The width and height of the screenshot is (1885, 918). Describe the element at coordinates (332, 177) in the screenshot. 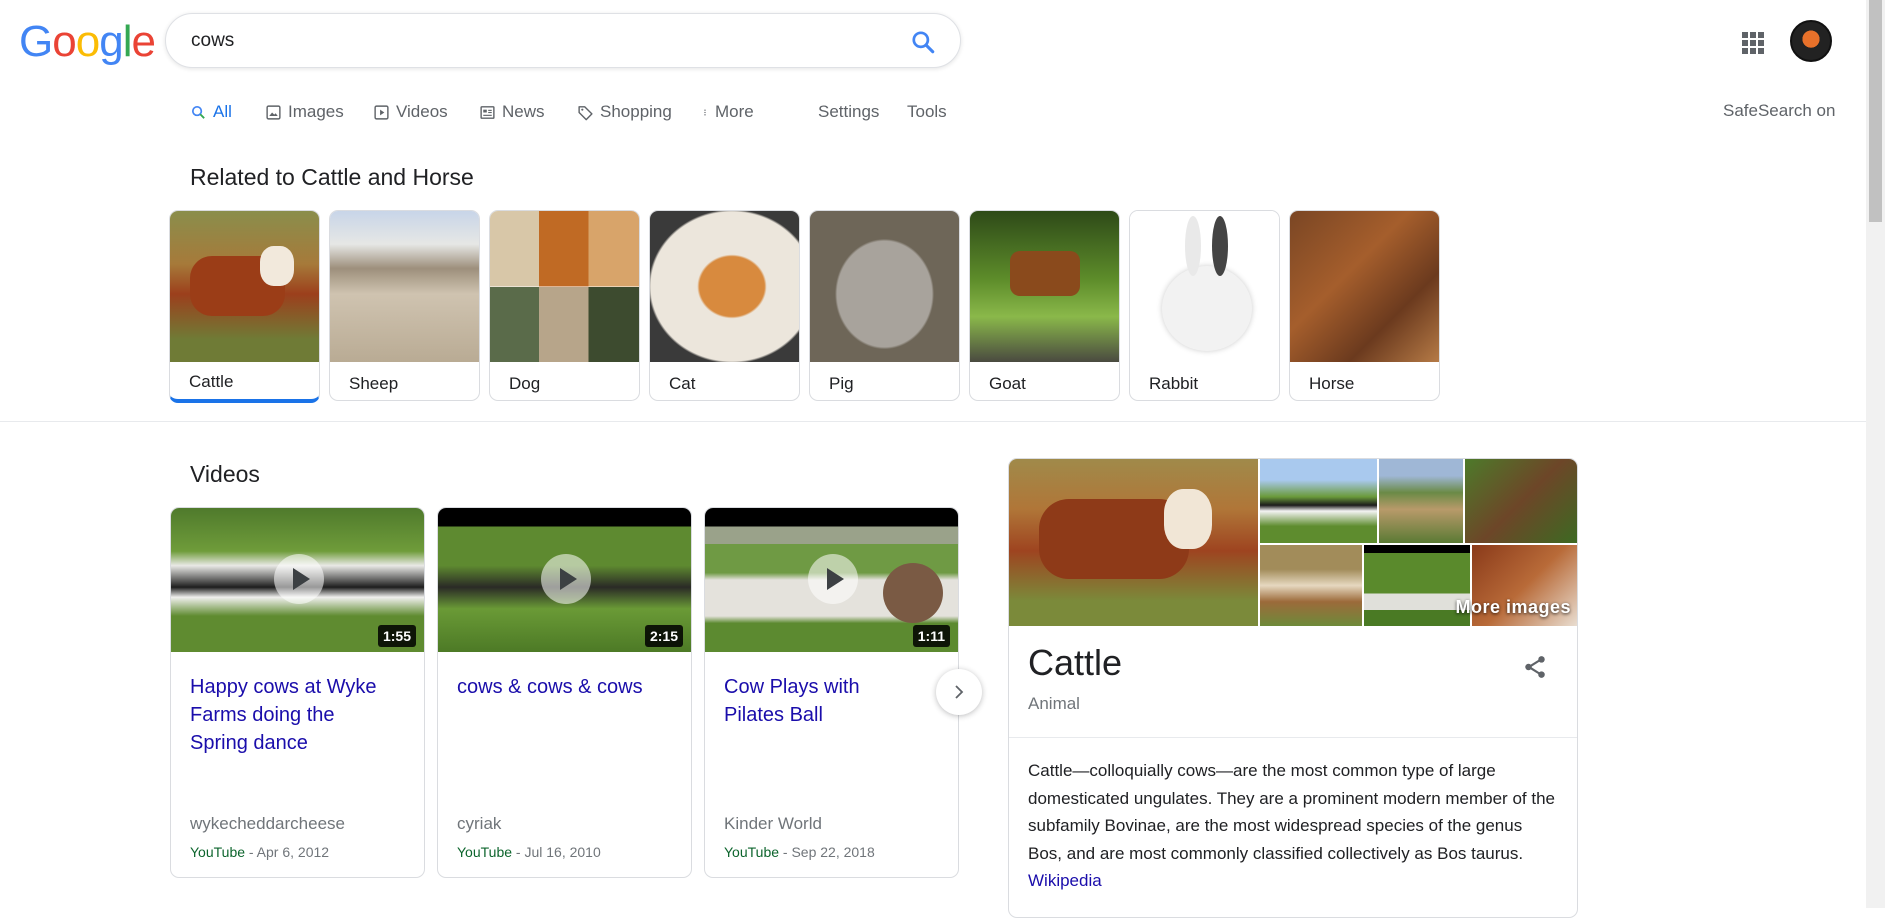

I see `related-title: Related to Cattle and Horse` at that location.